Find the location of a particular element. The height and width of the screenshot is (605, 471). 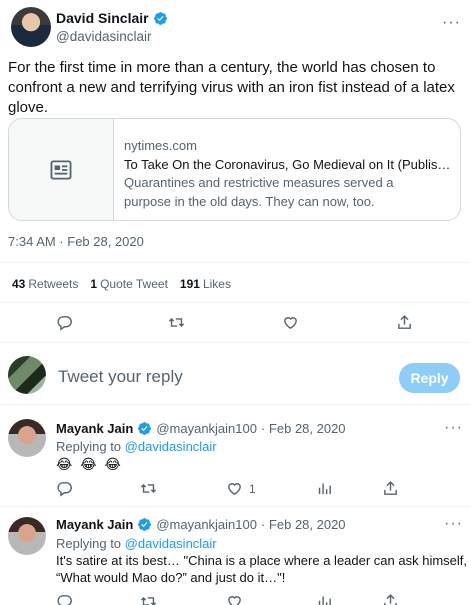

likes-label: Likes is located at coordinates (216, 284).